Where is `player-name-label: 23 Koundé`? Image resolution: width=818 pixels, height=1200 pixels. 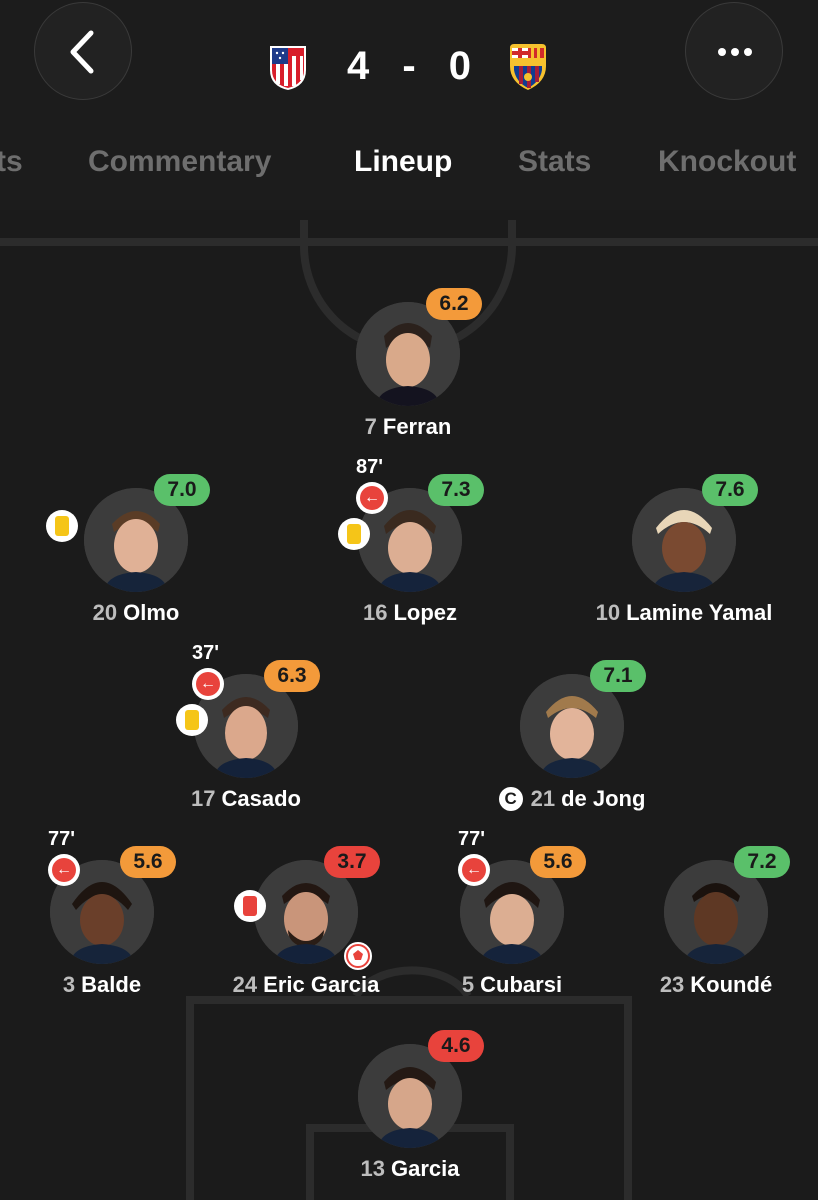
player-name-label: 23 Koundé is located at coordinates (702, 985).